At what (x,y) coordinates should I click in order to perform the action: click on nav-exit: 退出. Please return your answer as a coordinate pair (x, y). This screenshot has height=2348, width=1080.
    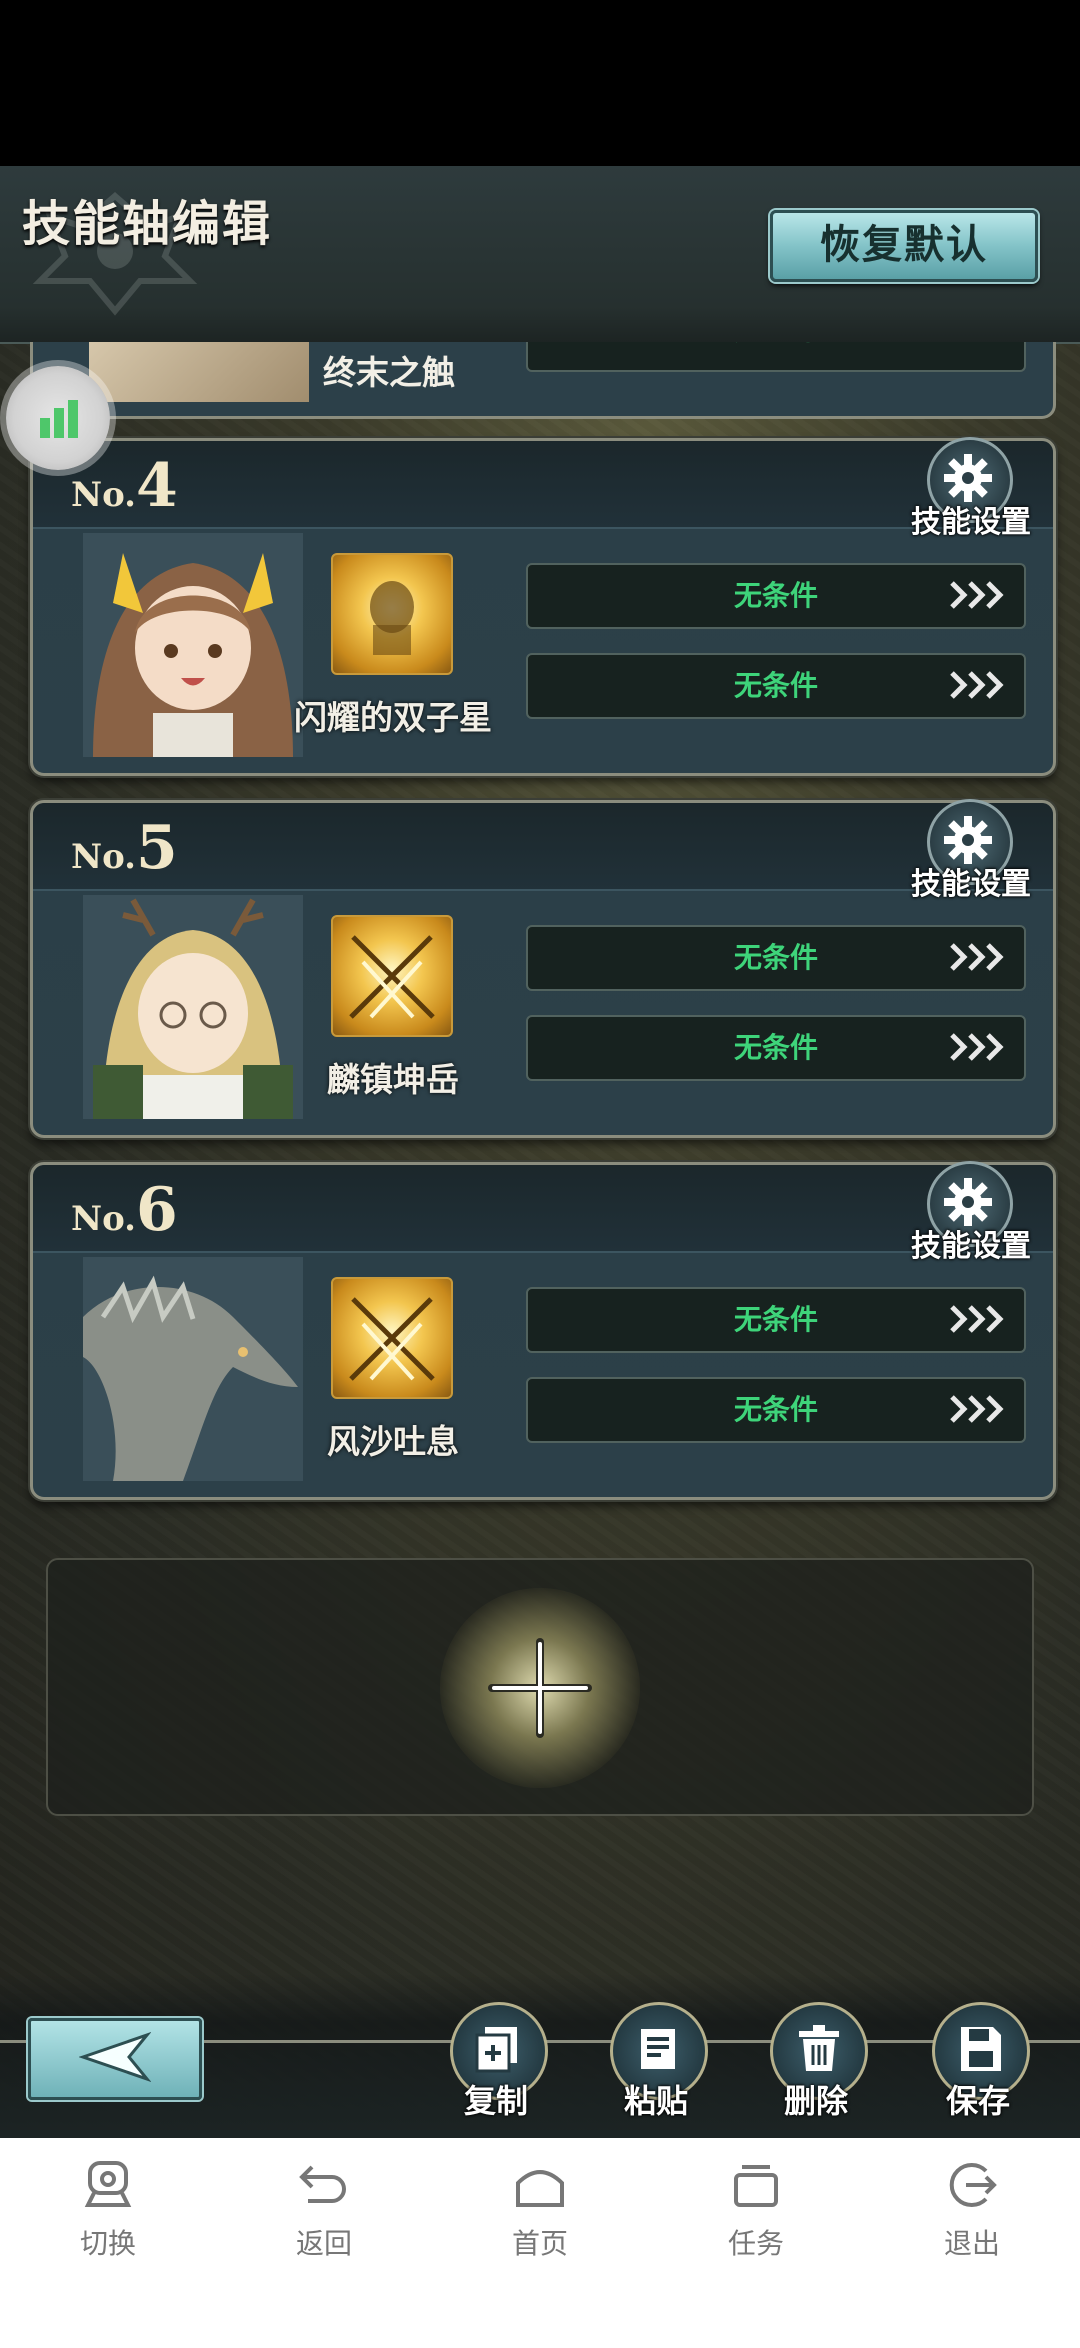
    Looking at the image, I should click on (972, 2207).